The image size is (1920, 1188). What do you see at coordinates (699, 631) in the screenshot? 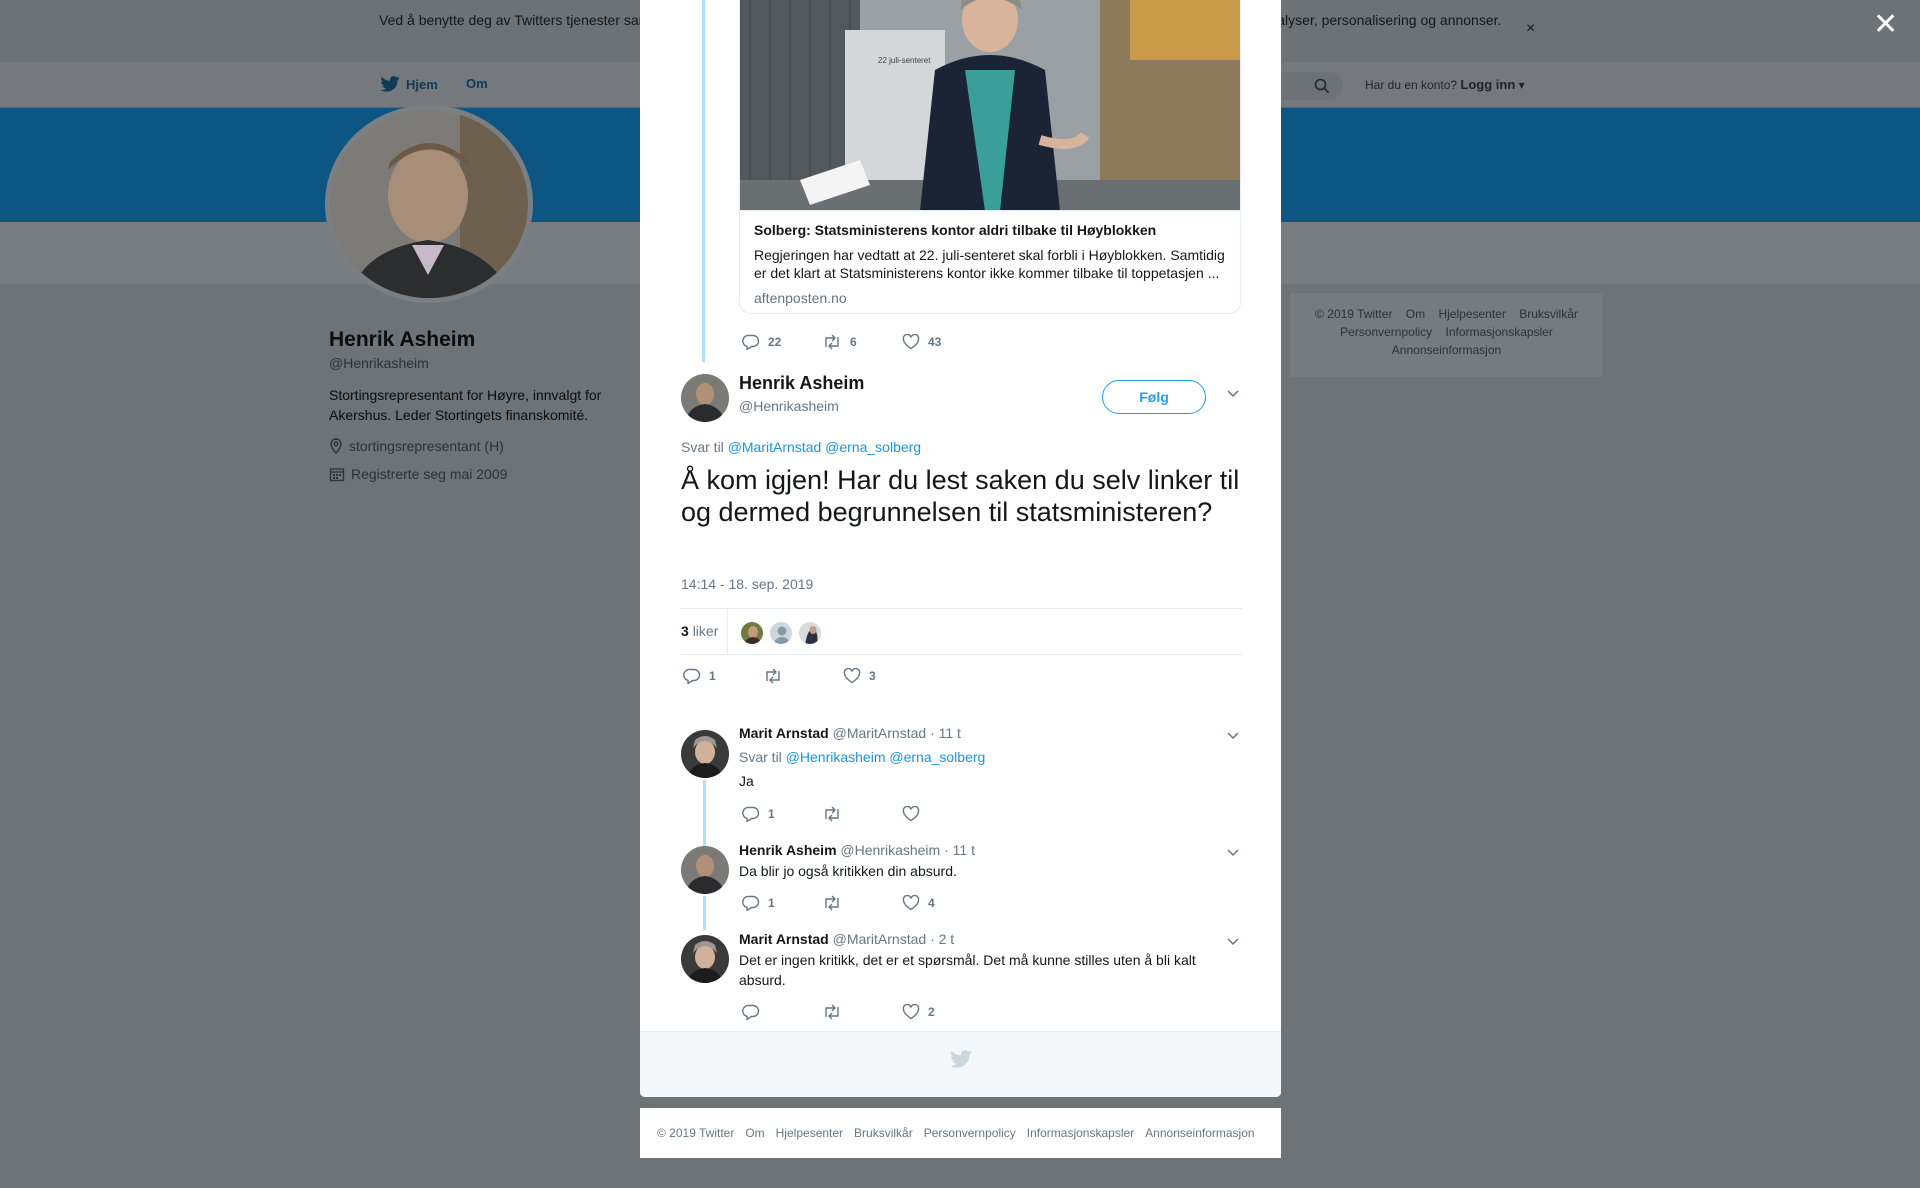
I see `likes-summary: 3 liker` at bounding box center [699, 631].